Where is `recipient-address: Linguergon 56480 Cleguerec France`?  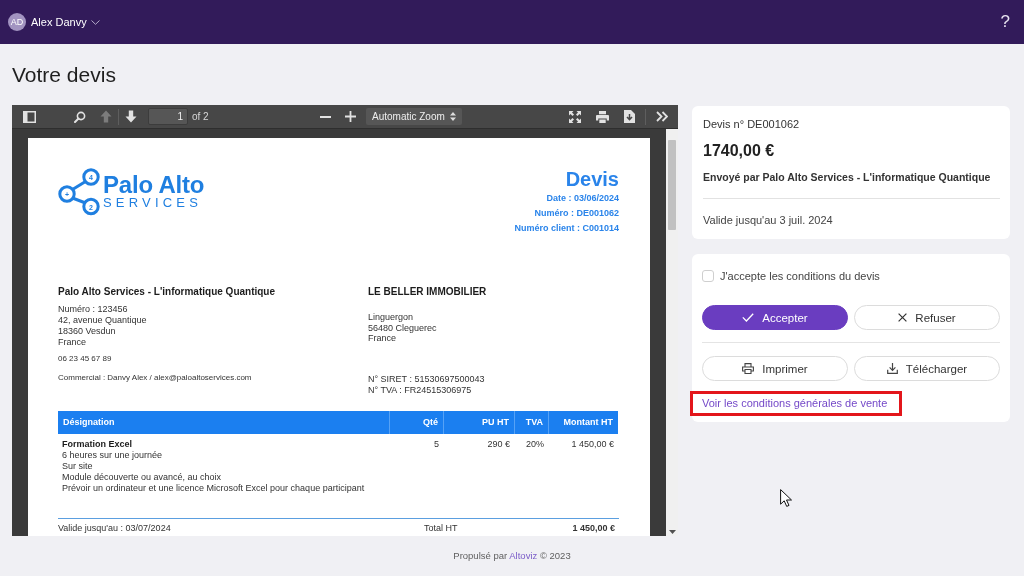 recipient-address: Linguergon 56480 Cleguerec France is located at coordinates (402, 328).